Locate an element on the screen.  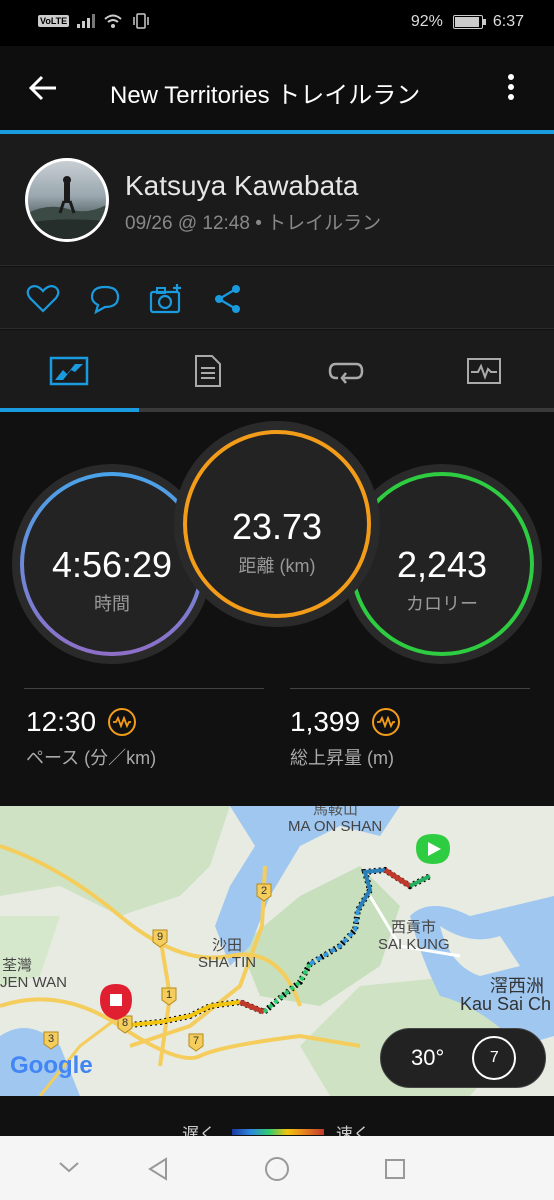
more-options-icon is located at coordinates (512, 89).